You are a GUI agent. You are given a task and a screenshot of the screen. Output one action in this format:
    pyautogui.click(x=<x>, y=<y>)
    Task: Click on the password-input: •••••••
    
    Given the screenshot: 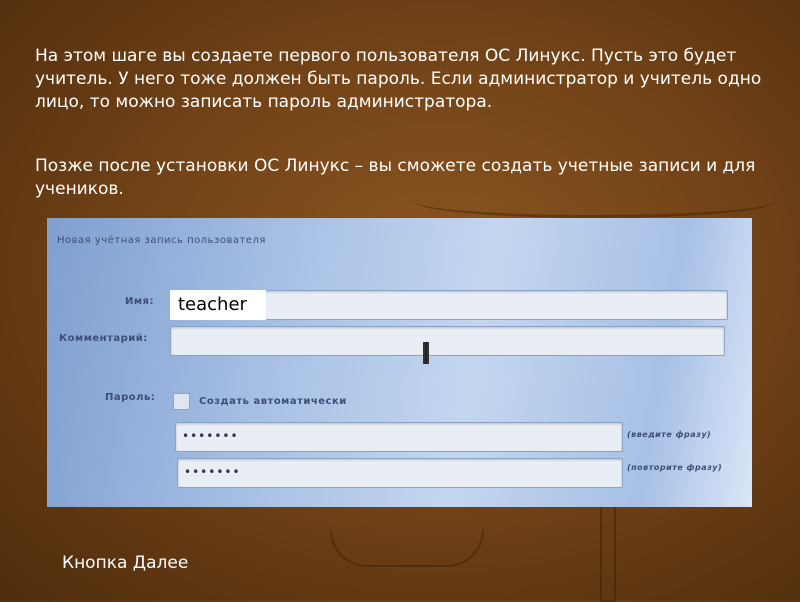 What is the action you would take?
    pyautogui.click(x=399, y=437)
    